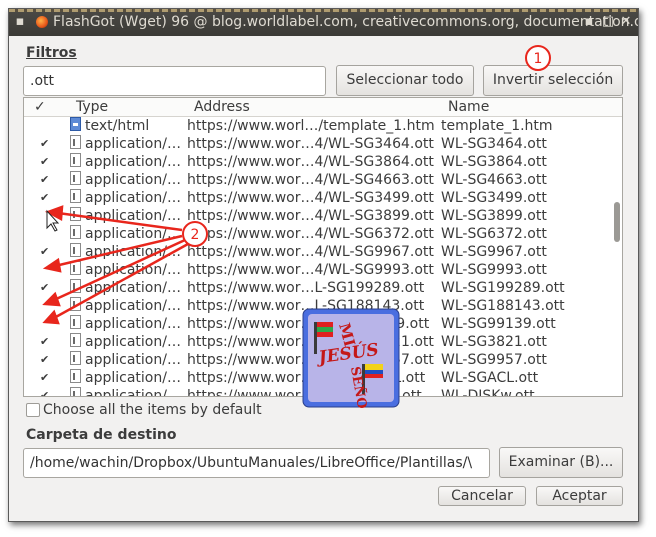 Image resolution: width=656 pixels, height=537 pixels. What do you see at coordinates (494, 234) in the screenshot?
I see `row-name: WL-SG6372.ott` at bounding box center [494, 234].